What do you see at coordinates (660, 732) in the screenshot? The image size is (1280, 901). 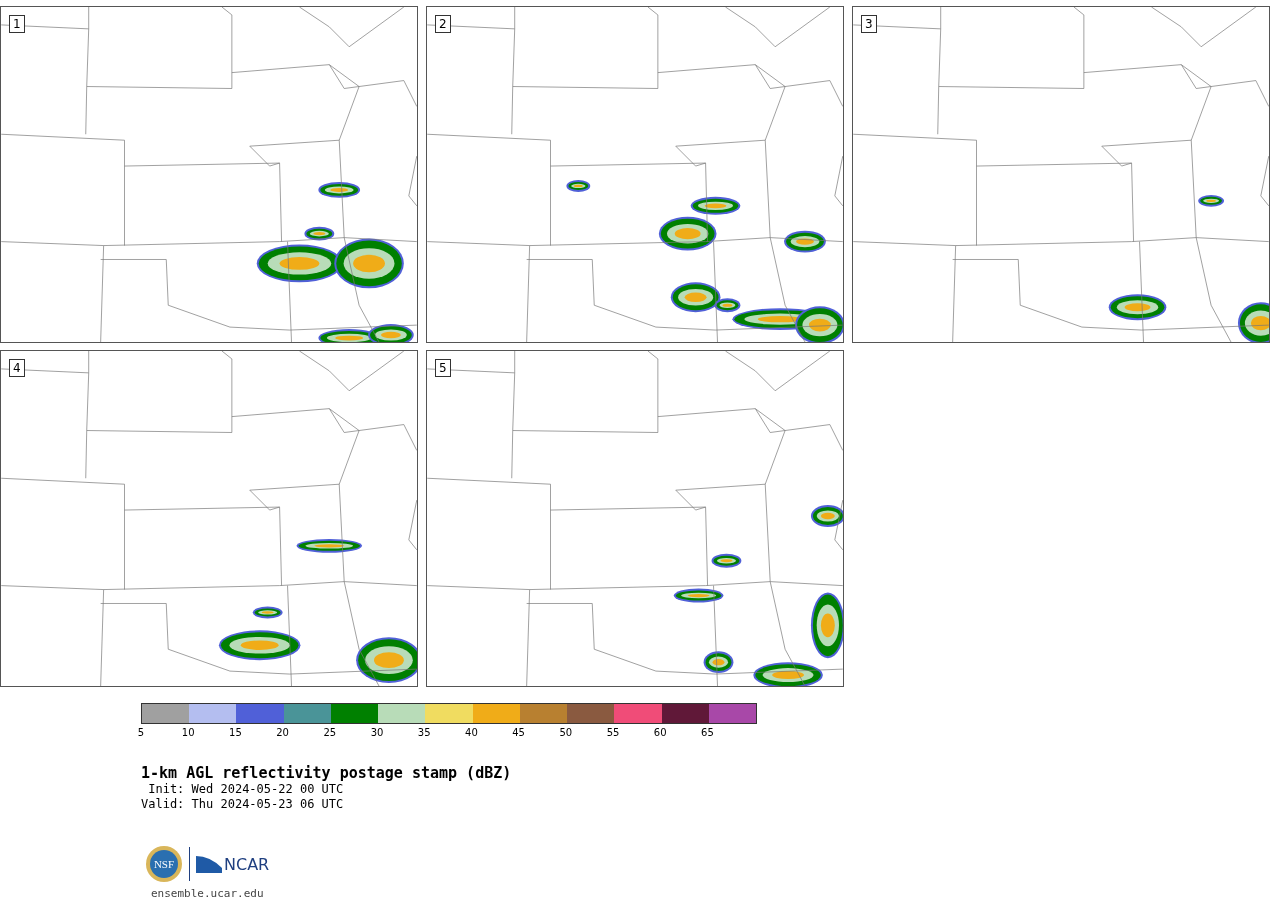 I see `tick-label: 60` at bounding box center [660, 732].